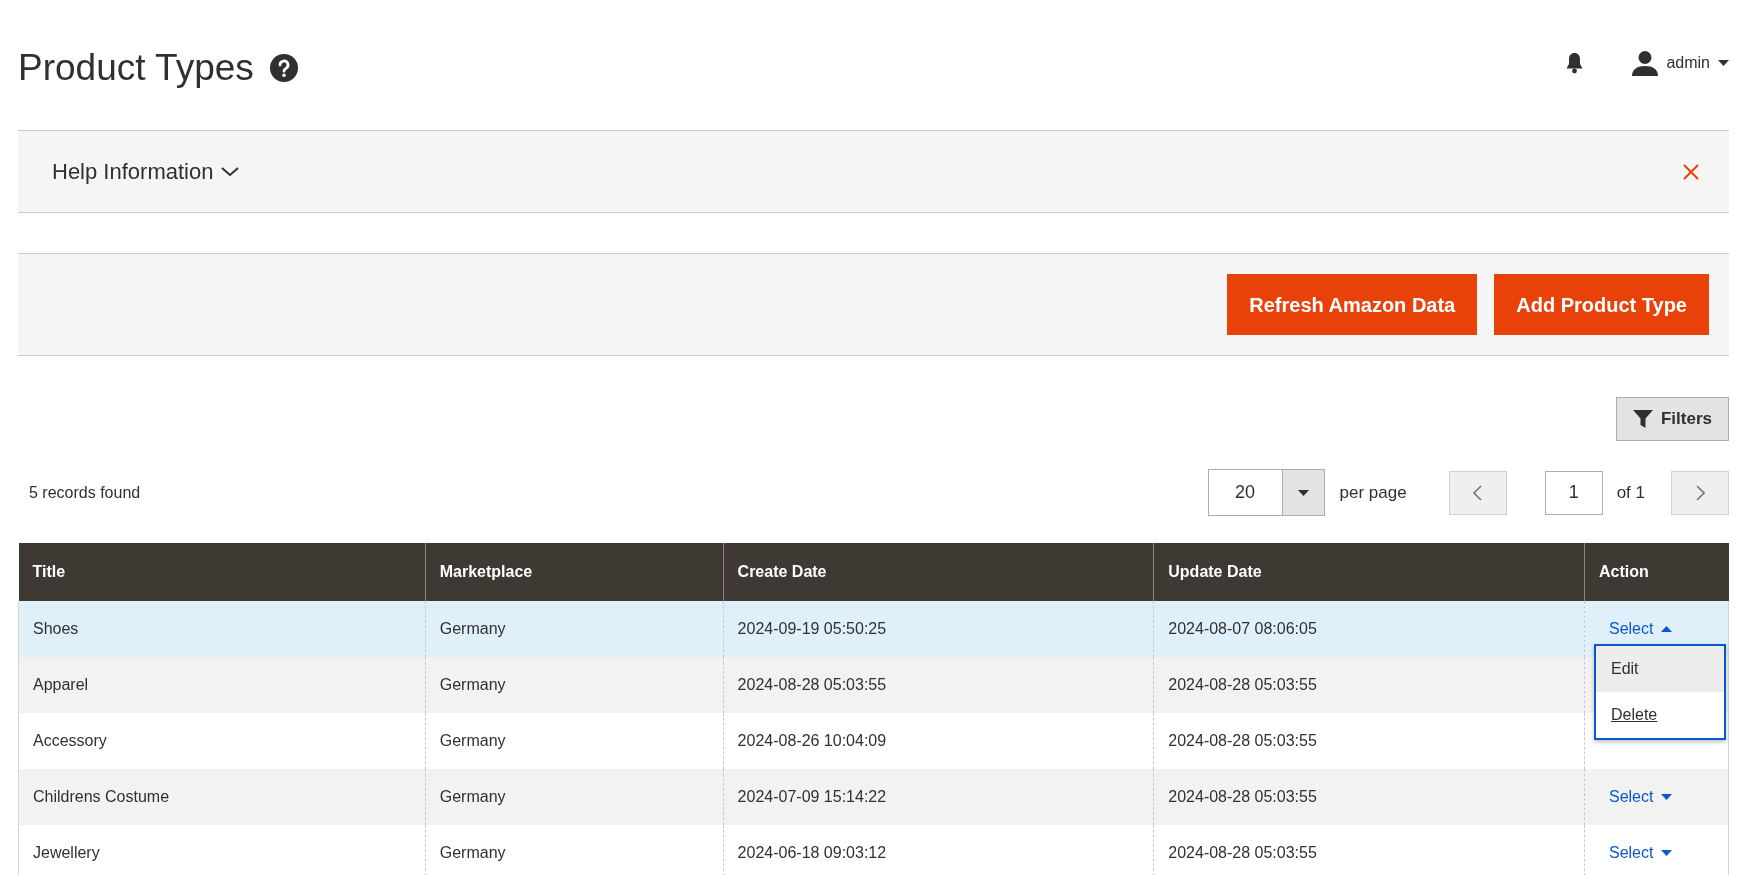 The image size is (1750, 875). What do you see at coordinates (1660, 715) in the screenshot?
I see `menu-item: Delete` at bounding box center [1660, 715].